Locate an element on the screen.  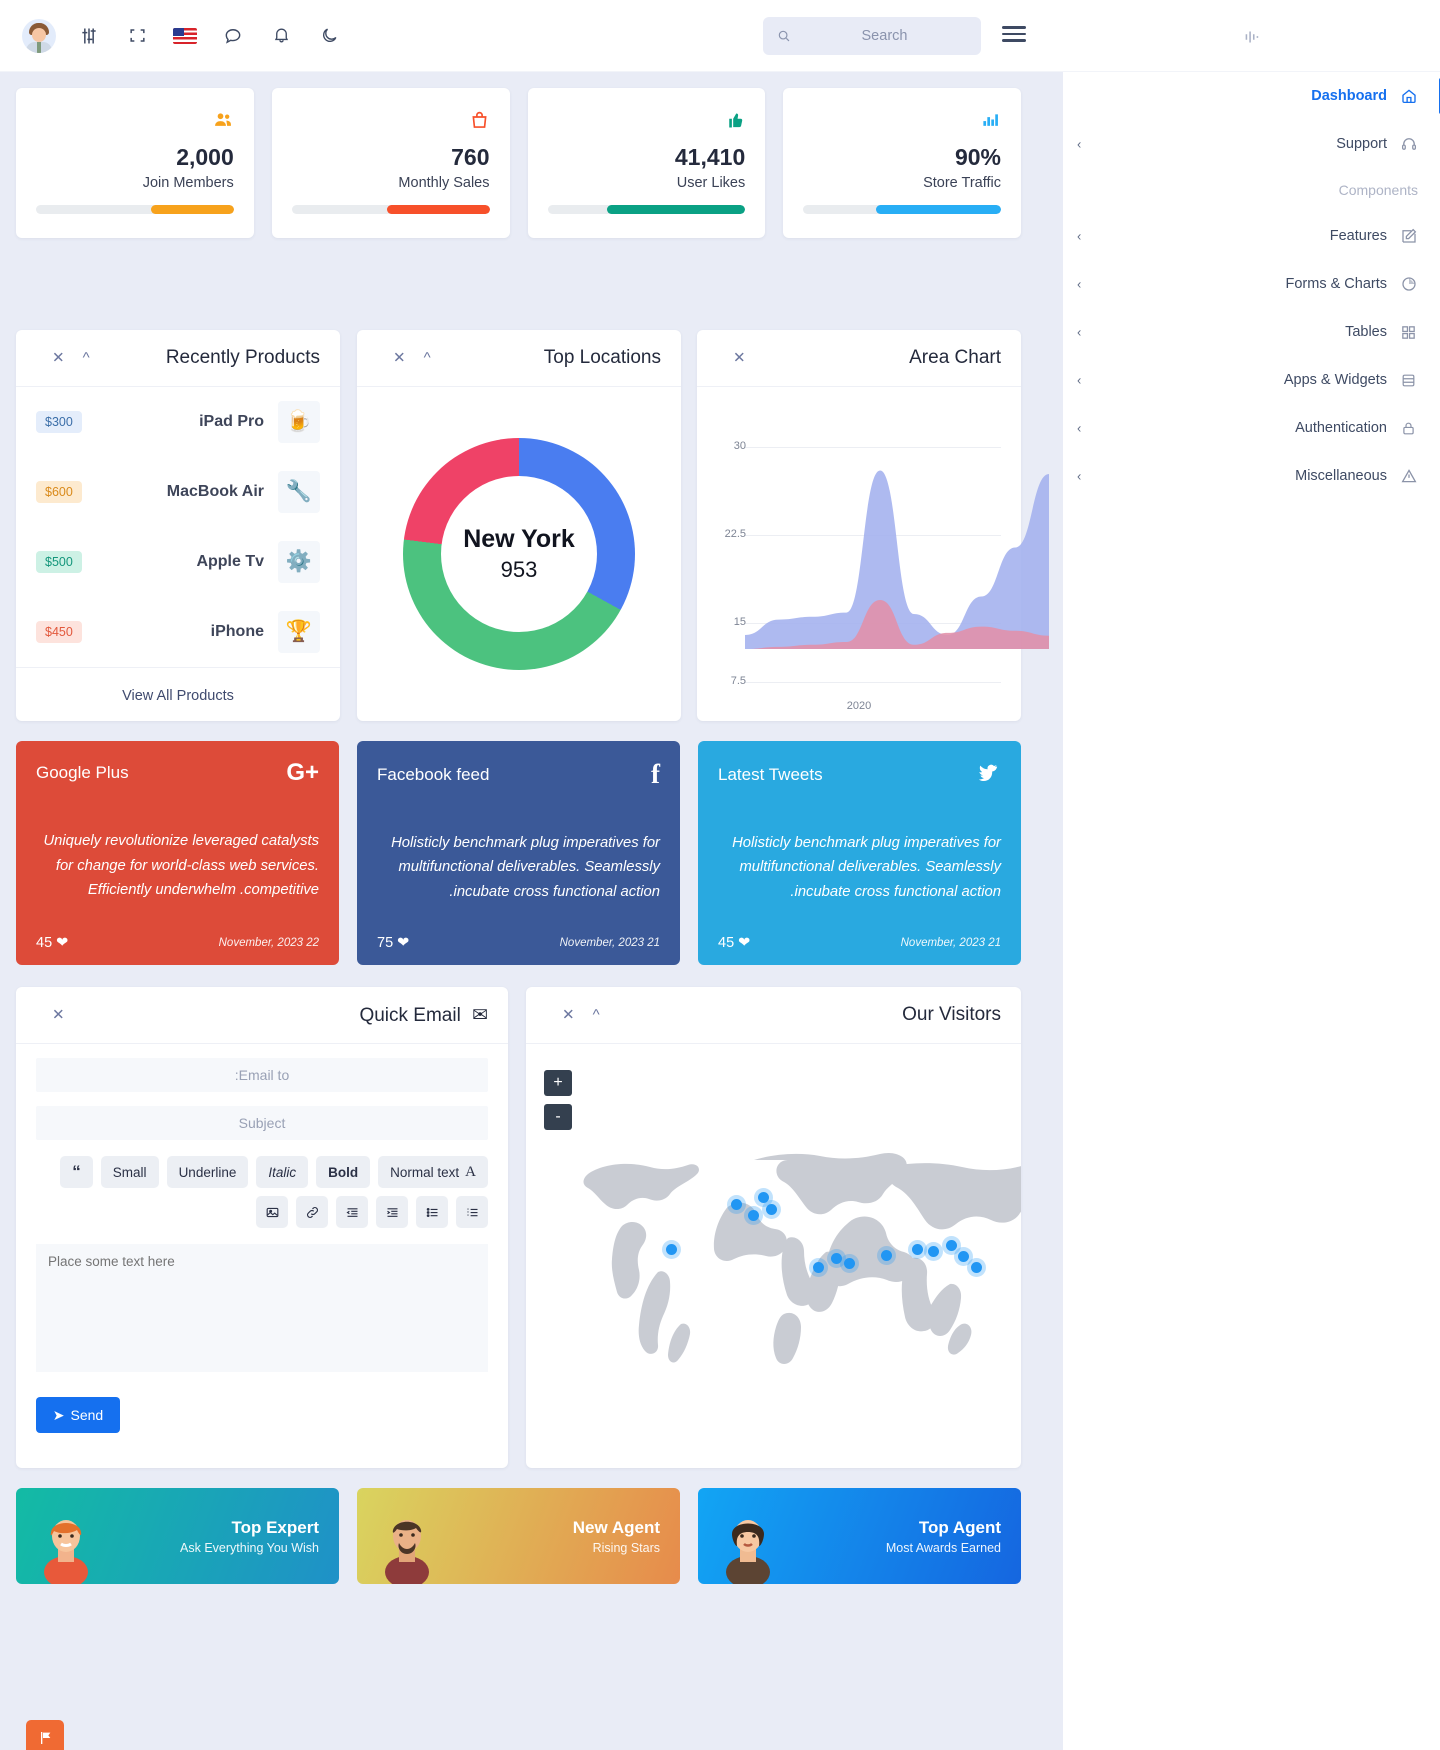
list-item: $300 iPad Pro 🍺 is located at coordinates (178, 422).